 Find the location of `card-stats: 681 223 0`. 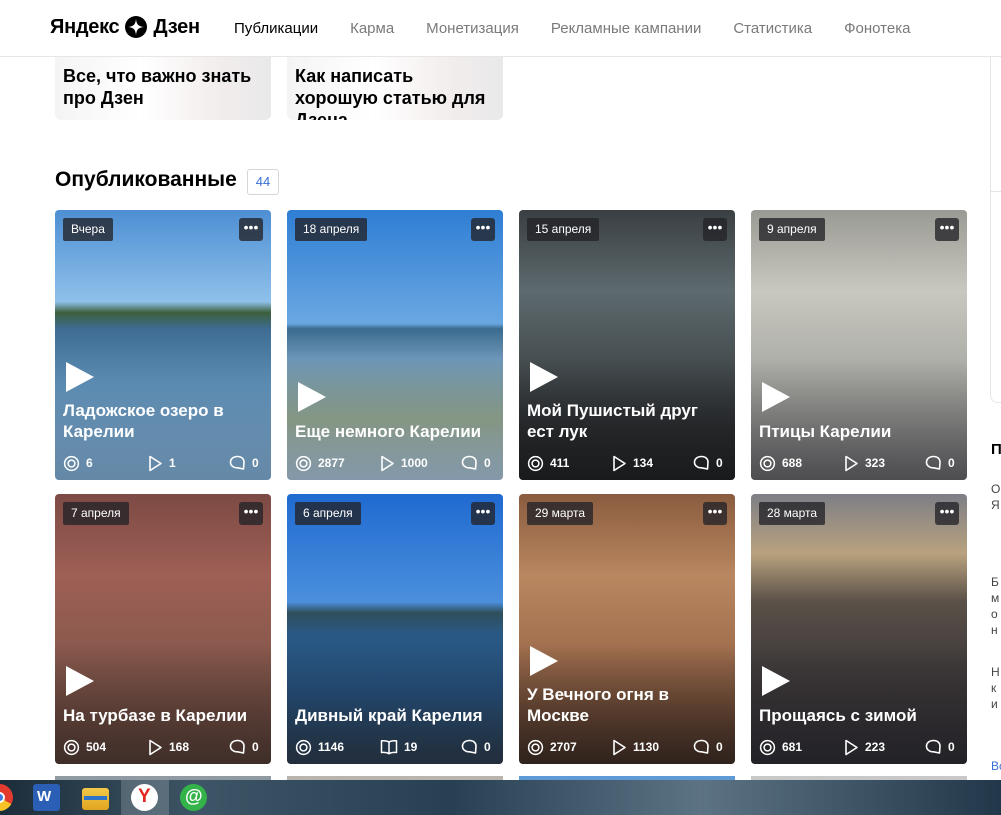

card-stats: 681 223 0 is located at coordinates (859, 747).